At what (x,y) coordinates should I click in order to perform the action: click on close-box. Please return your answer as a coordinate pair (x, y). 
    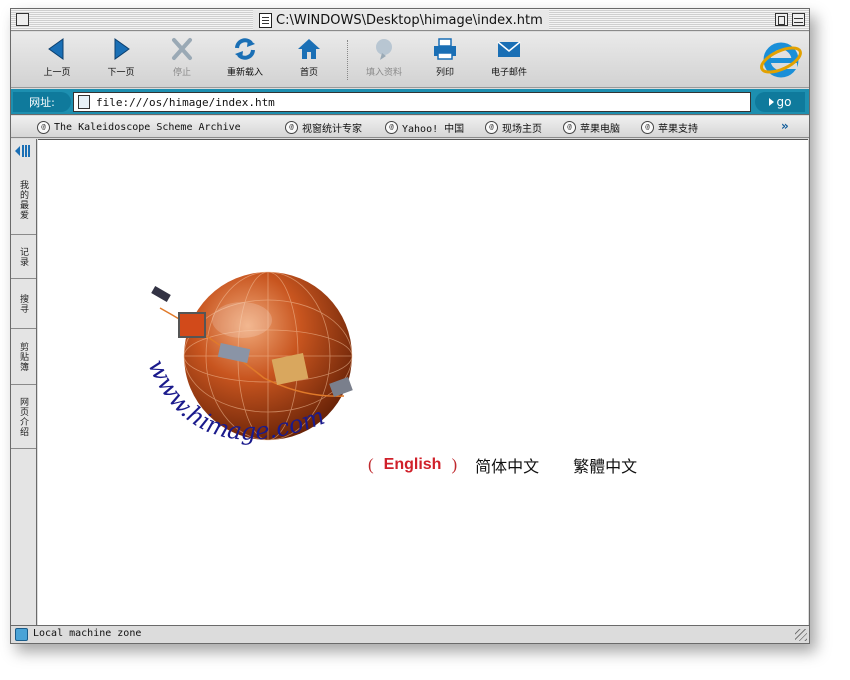
    Looking at the image, I should click on (22, 19).